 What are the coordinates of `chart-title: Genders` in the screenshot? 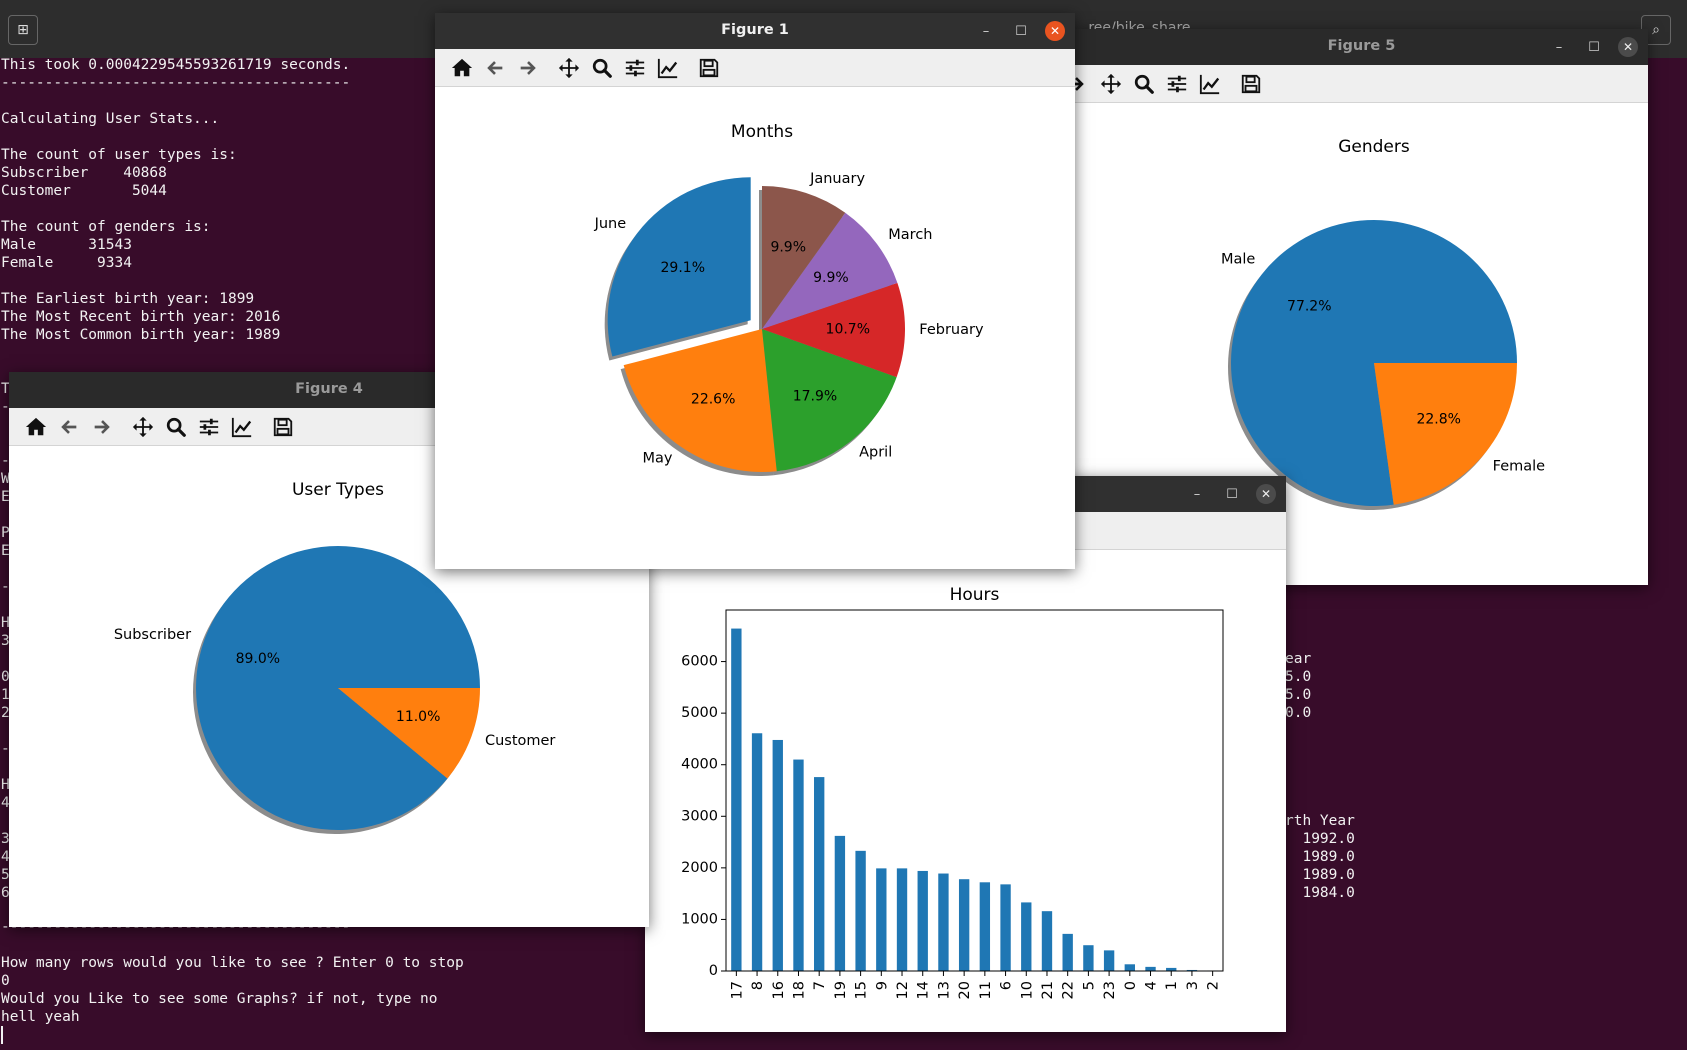 It's located at (1374, 147).